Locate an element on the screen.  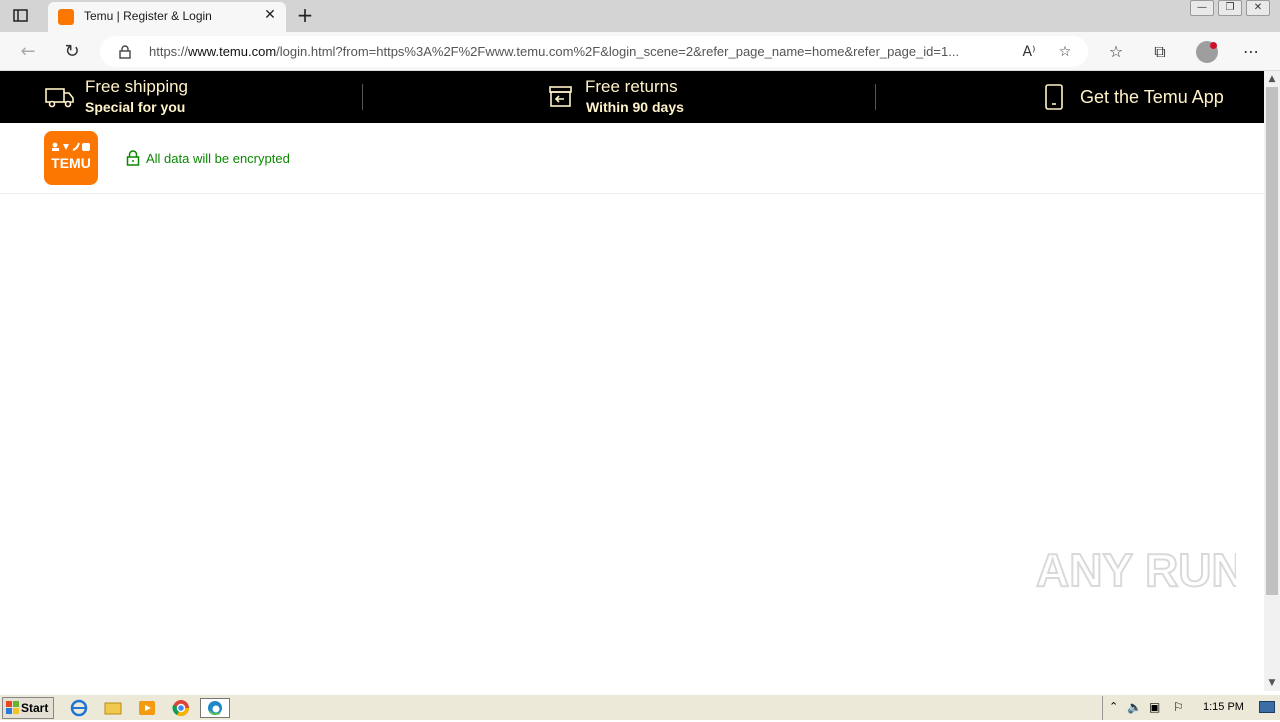
tray-expand-icon: ⌃ is located at coordinates (1113, 706).